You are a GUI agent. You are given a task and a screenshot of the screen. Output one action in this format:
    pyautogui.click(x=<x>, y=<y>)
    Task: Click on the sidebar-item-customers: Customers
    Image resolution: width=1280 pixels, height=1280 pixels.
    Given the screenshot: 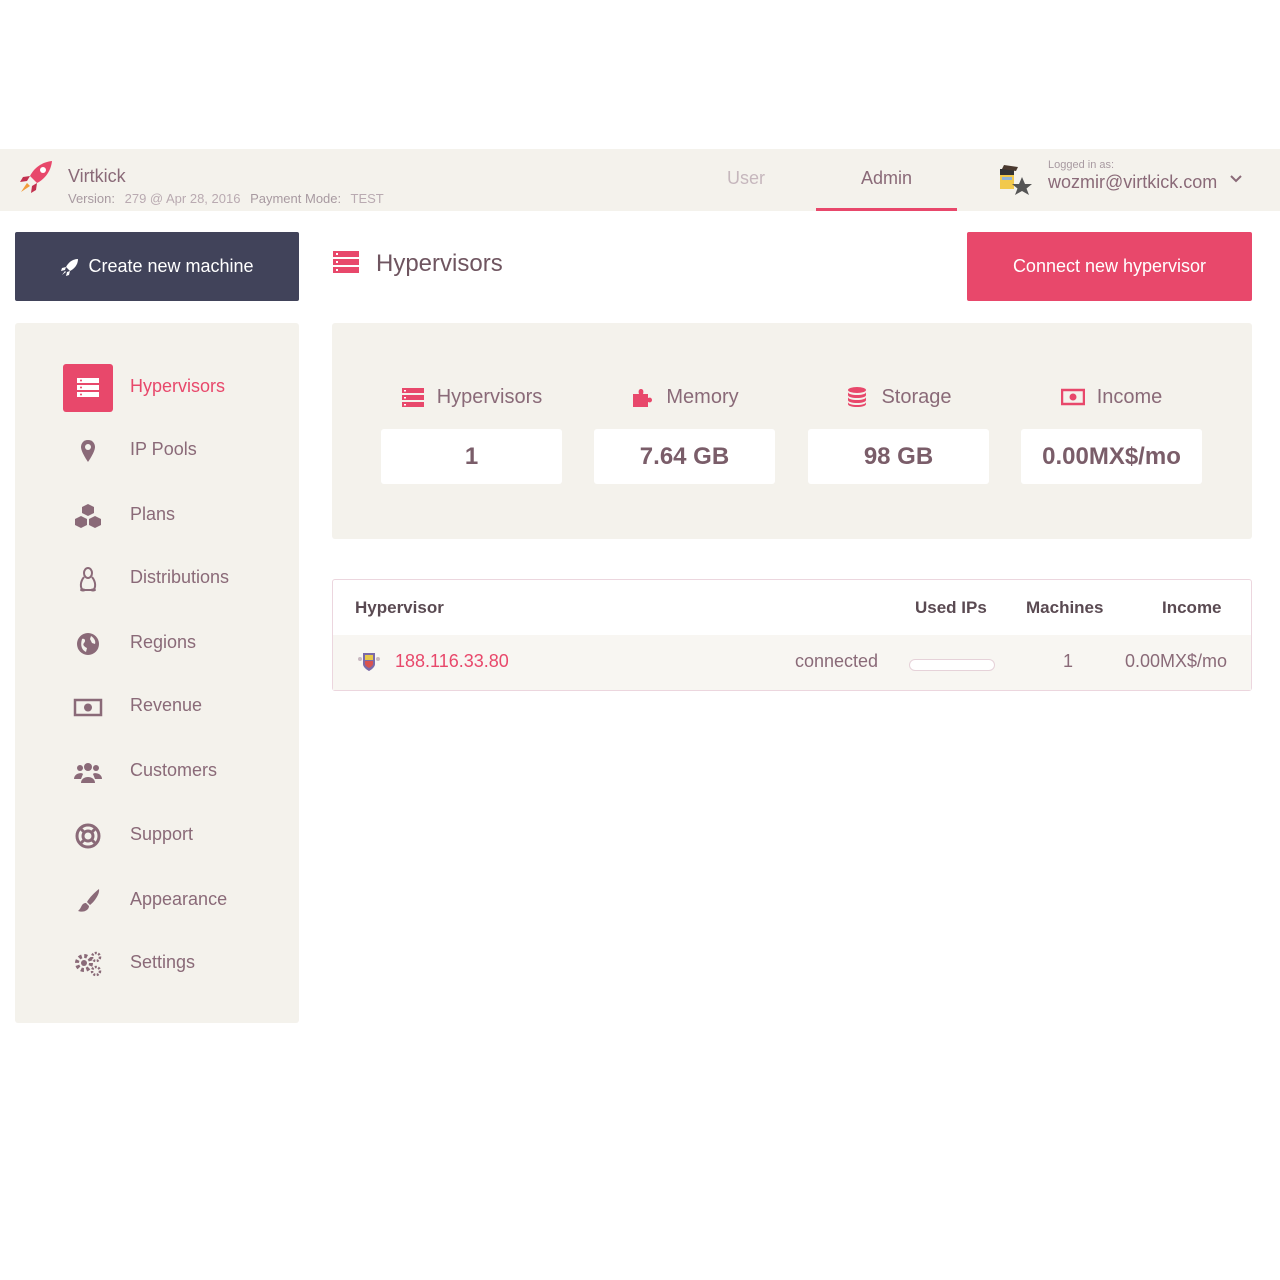 What is the action you would take?
    pyautogui.click(x=173, y=772)
    